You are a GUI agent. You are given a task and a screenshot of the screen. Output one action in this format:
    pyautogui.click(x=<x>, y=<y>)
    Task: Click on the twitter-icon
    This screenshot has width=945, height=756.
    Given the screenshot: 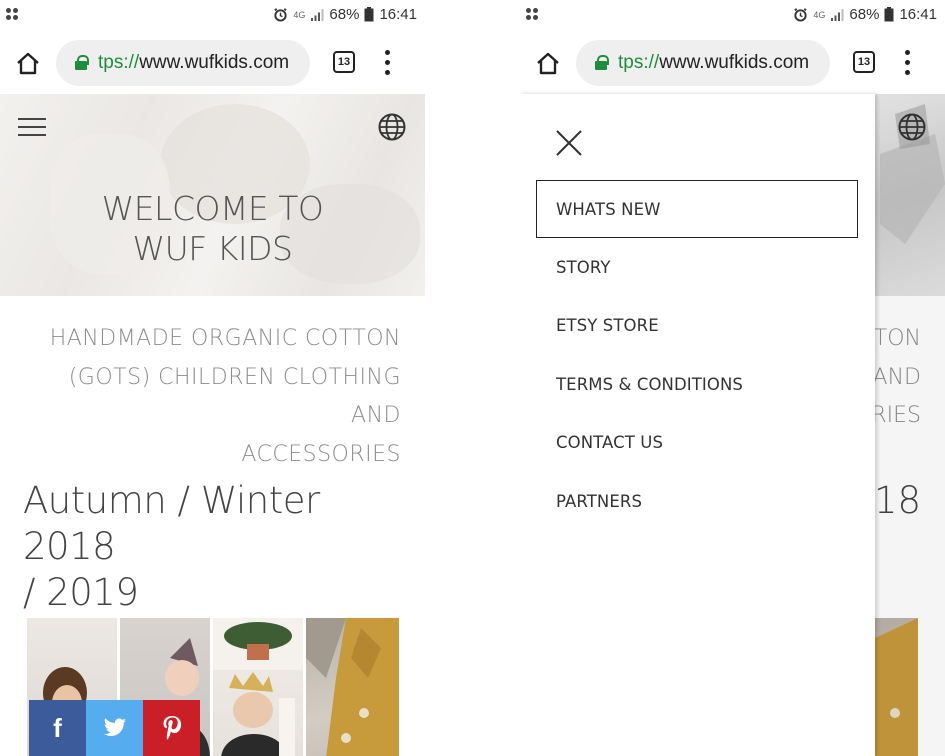 What is the action you would take?
    pyautogui.click(x=114, y=727)
    